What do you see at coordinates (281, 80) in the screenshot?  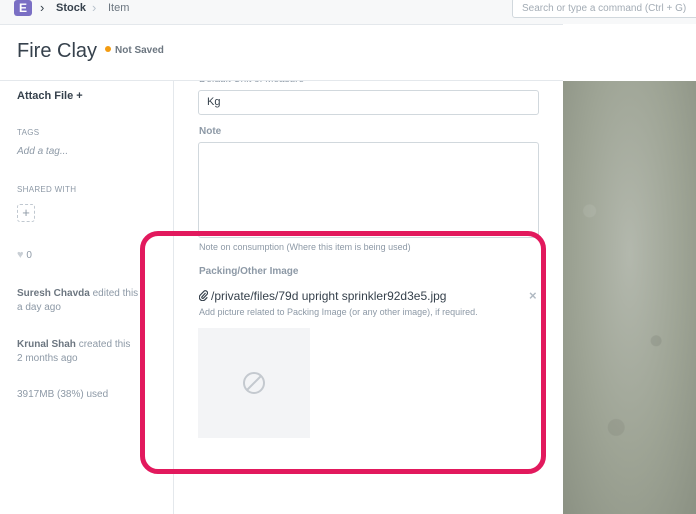 I see `title-divider` at bounding box center [281, 80].